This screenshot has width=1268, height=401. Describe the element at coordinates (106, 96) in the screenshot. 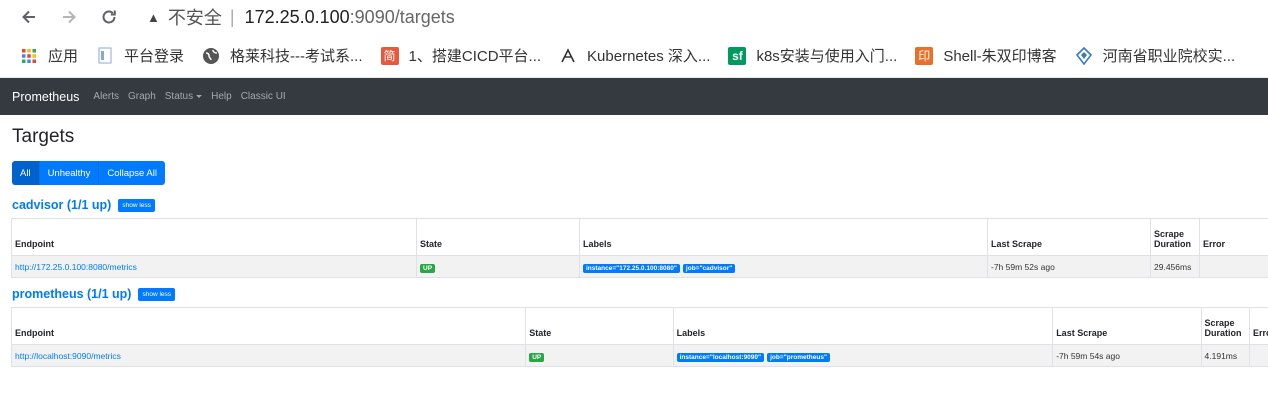

I see `nav-alerts: Alerts` at that location.